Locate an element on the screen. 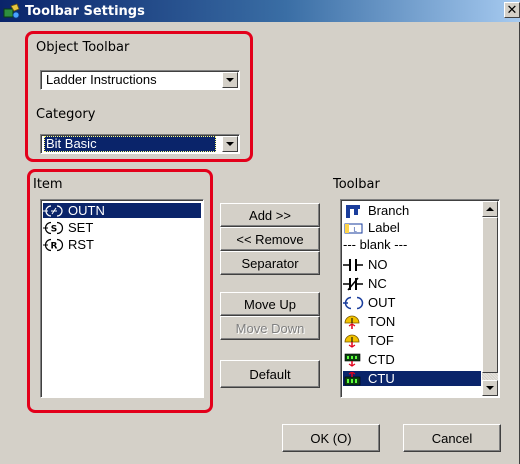 The height and width of the screenshot is (464, 520). list-item: NO is located at coordinates (412, 264).